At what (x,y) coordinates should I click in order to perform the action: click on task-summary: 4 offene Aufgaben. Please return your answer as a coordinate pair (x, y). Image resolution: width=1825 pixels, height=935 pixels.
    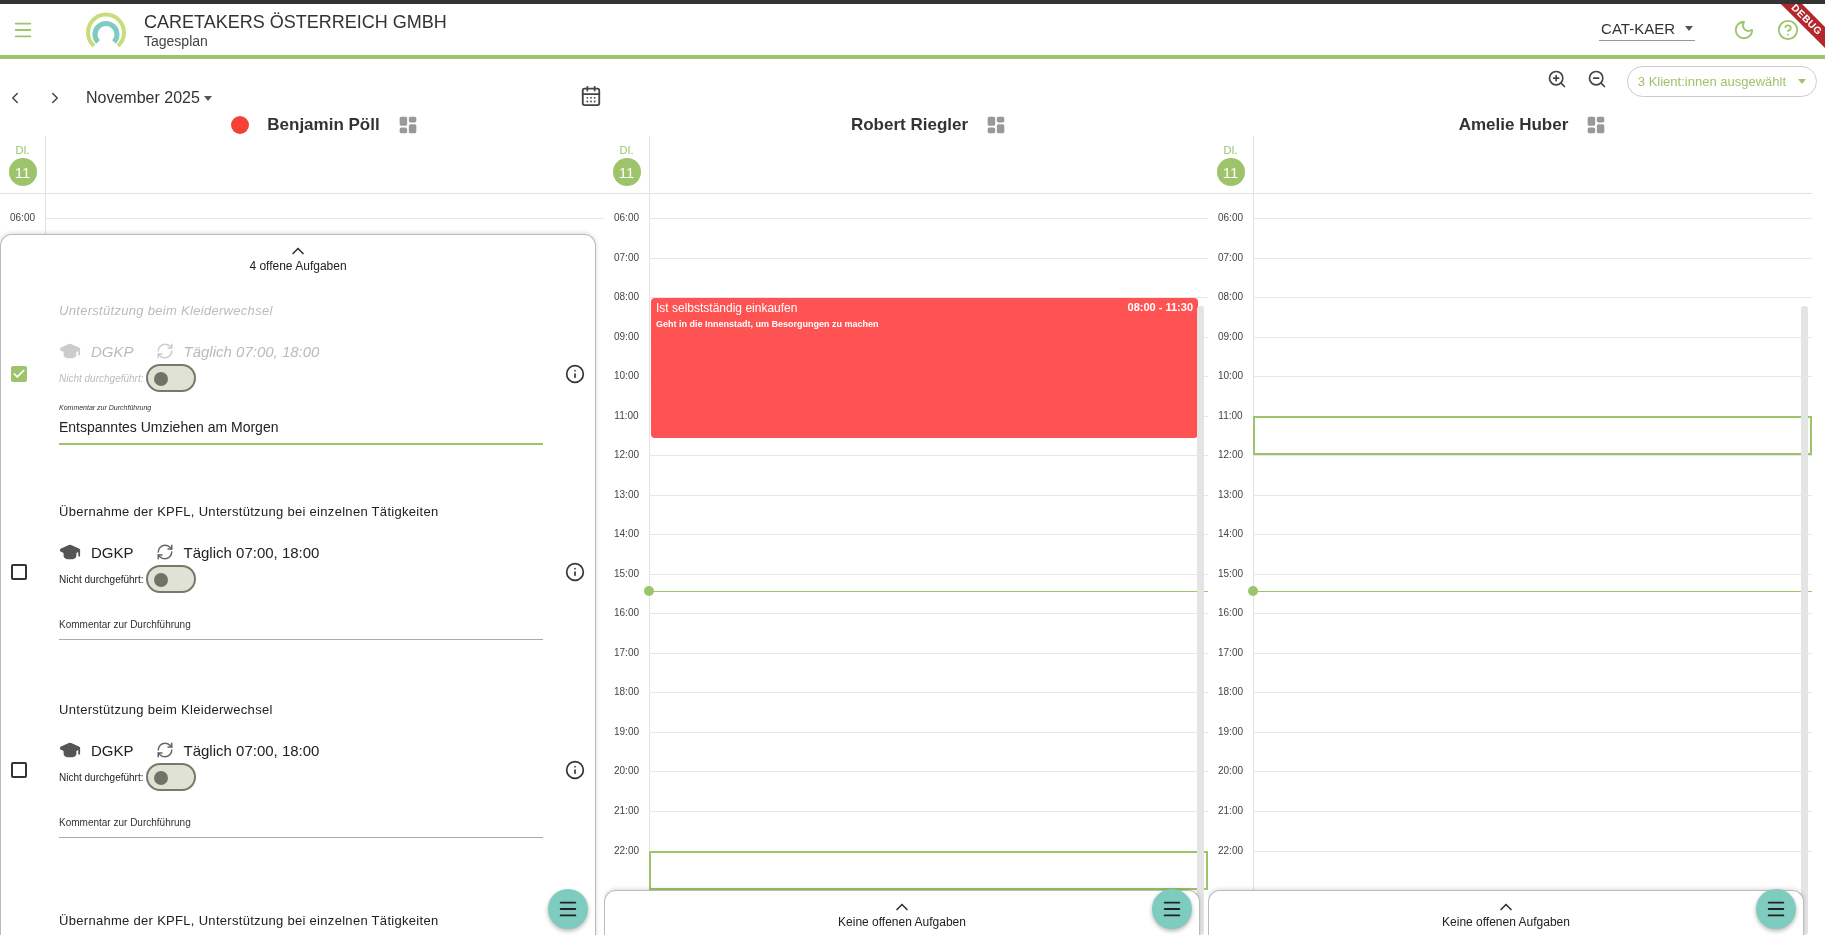
    Looking at the image, I should click on (298, 266).